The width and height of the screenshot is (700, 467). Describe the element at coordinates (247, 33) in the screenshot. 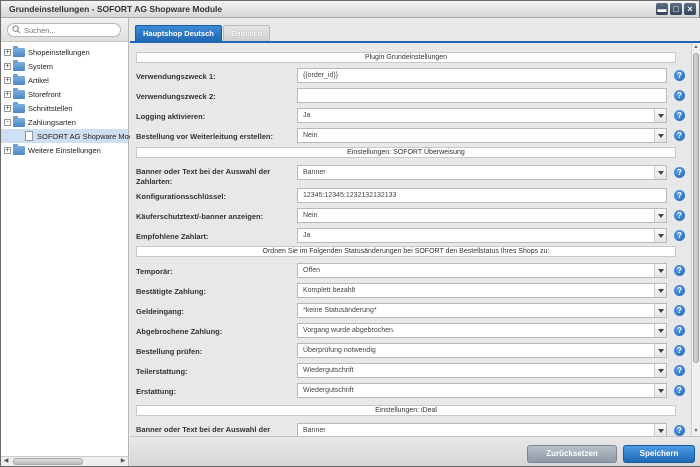

I see `tab-englisch: Englisch` at that location.